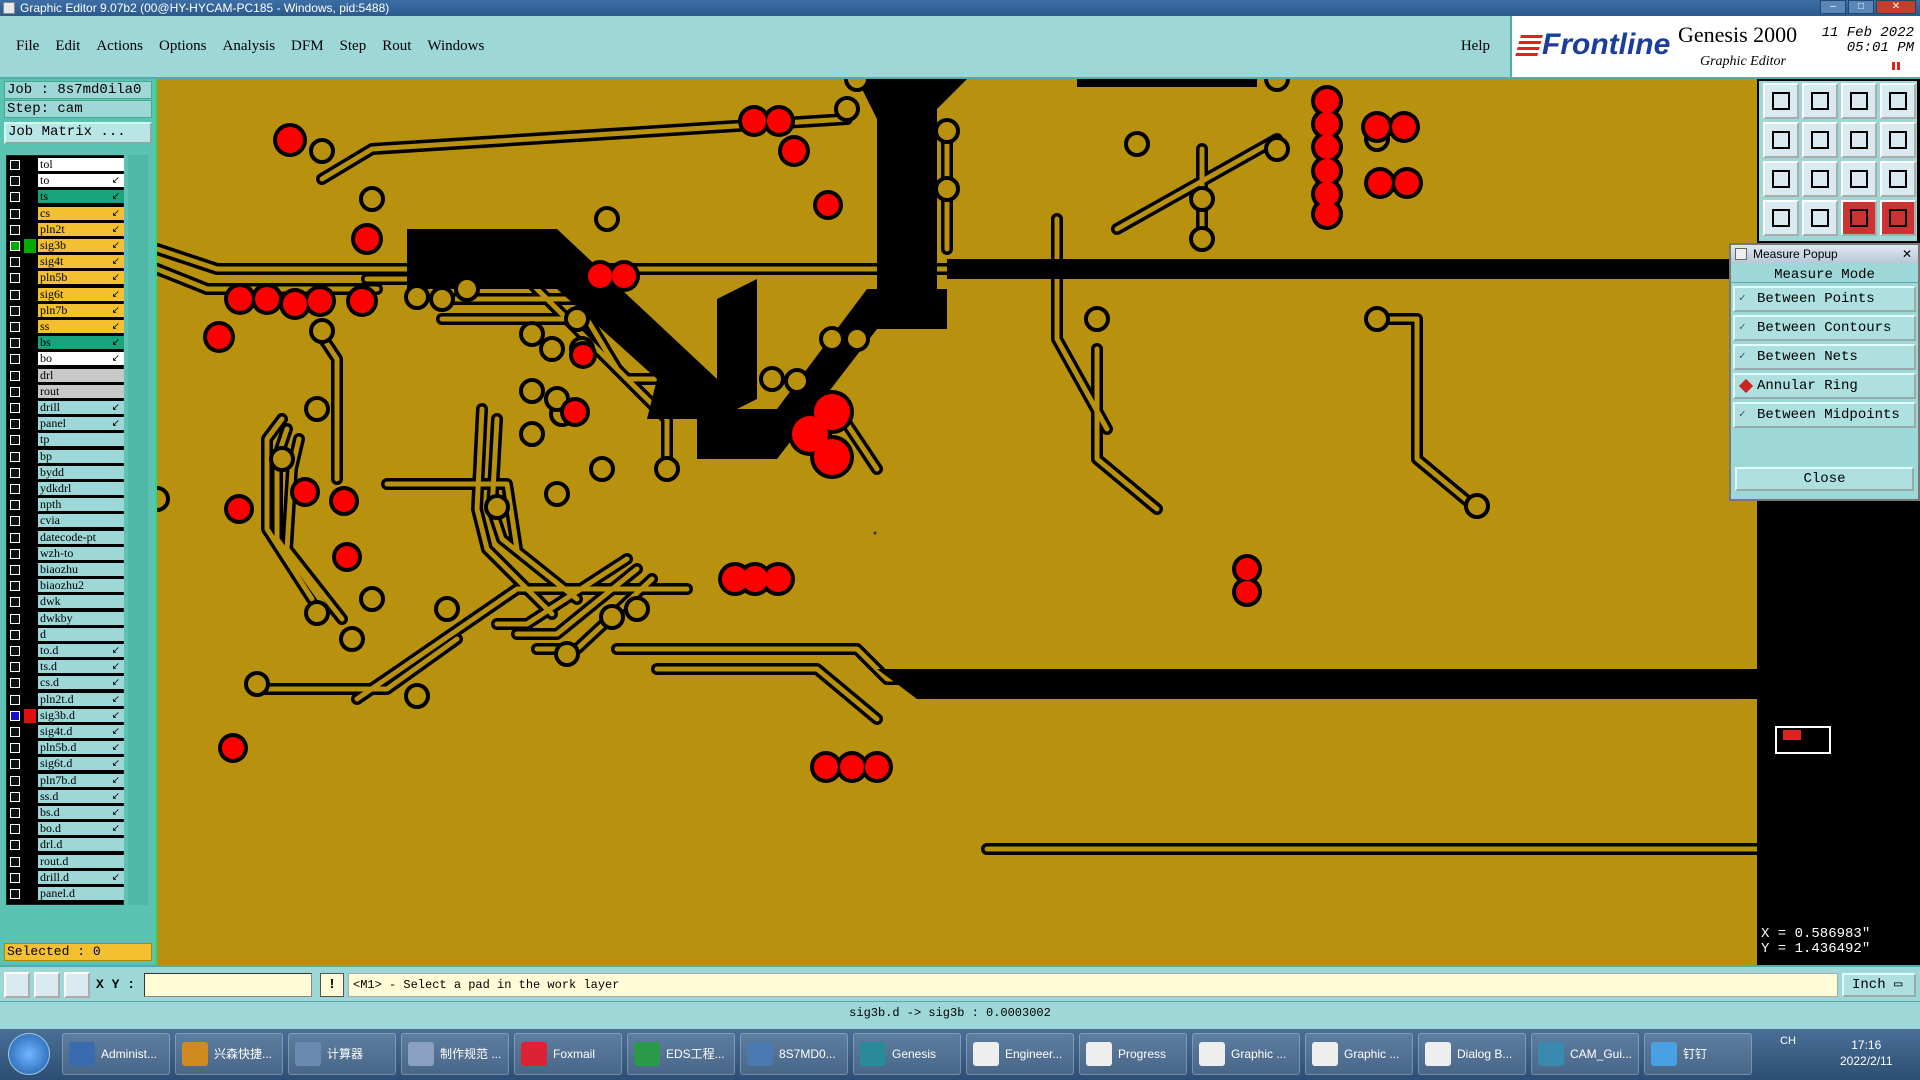 The width and height of the screenshot is (1920, 1080). Describe the element at coordinates (81, 229) in the screenshot. I see `layer-name: pln2t ↙` at that location.